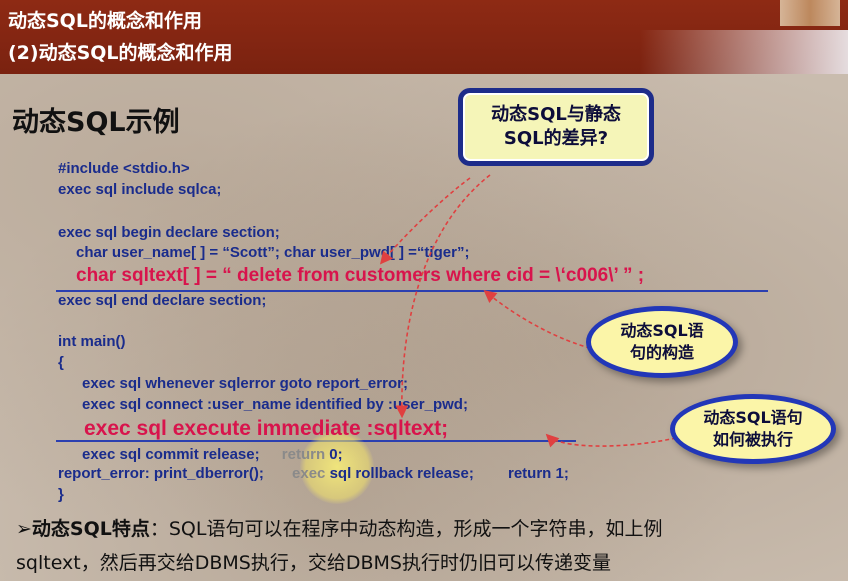 The height and width of the screenshot is (581, 848). Describe the element at coordinates (443, 296) in the screenshot. I see `arrow-difference-to-execute` at that location.